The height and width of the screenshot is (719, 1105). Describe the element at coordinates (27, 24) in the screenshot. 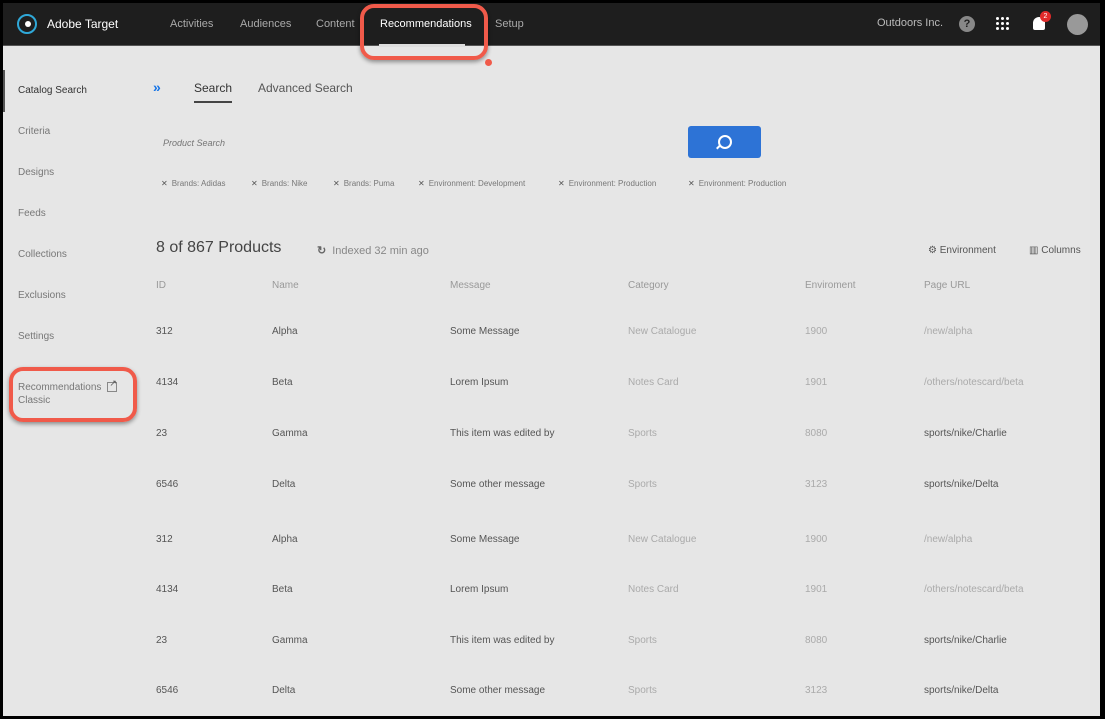

I see `adobe-target-logo-icon` at that location.